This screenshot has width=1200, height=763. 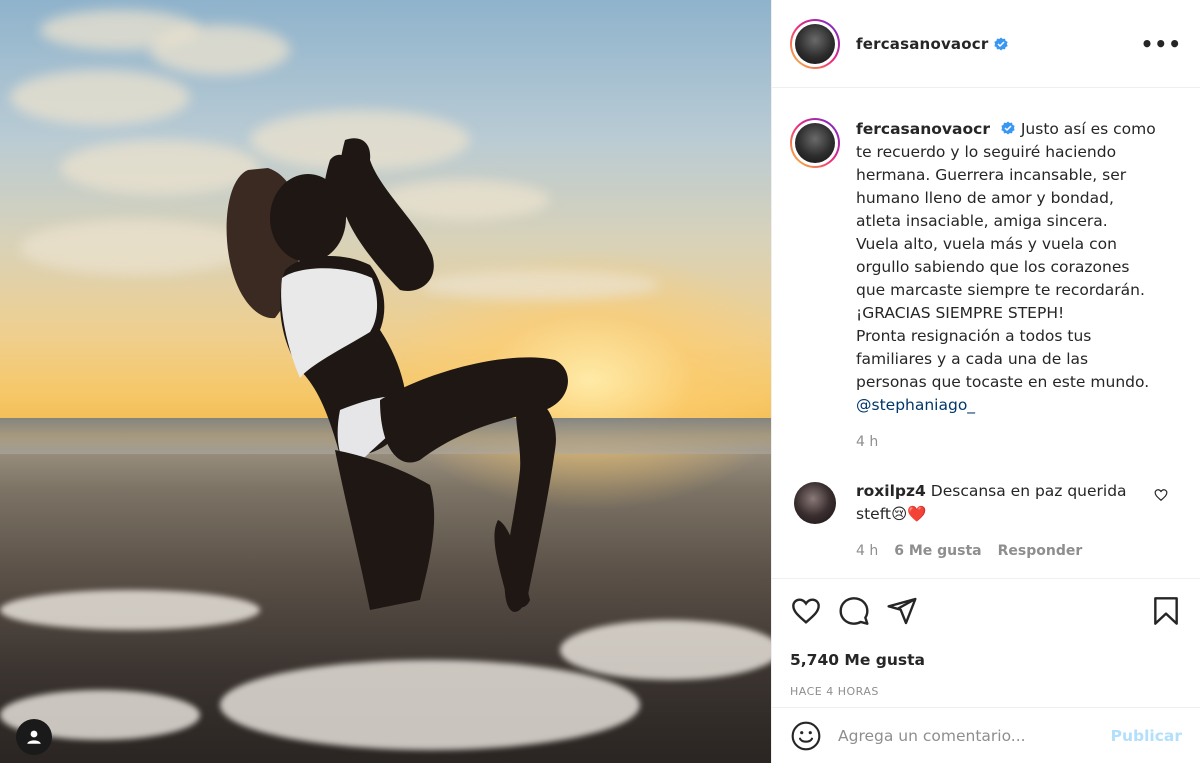 What do you see at coordinates (985, 198) in the screenshot?
I see `caption-line: humano lleno de amor y bondad,` at bounding box center [985, 198].